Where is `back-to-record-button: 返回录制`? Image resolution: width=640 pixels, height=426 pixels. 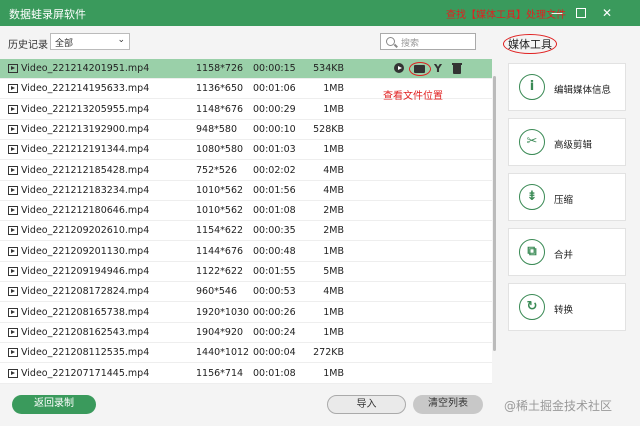
back-to-record-button: 返回录制 is located at coordinates (54, 404).